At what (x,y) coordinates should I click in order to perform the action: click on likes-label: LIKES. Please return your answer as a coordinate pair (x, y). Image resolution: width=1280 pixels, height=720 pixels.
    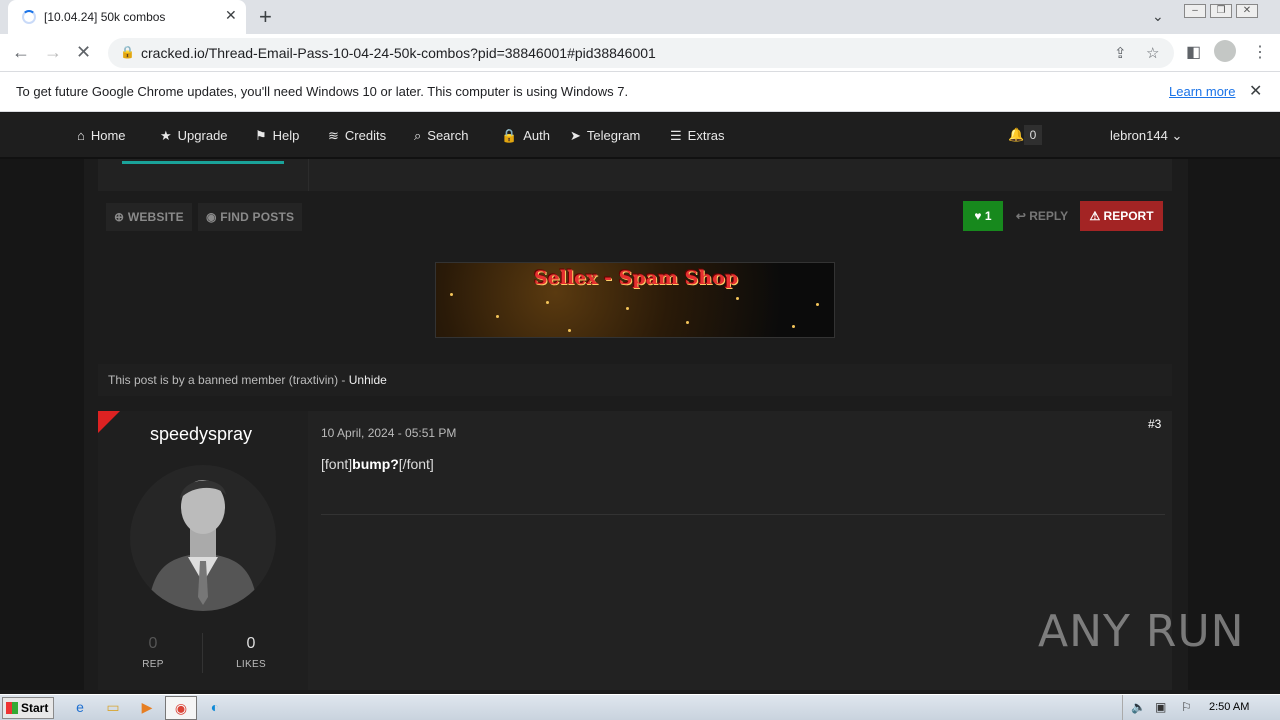
    Looking at the image, I should click on (251, 664).